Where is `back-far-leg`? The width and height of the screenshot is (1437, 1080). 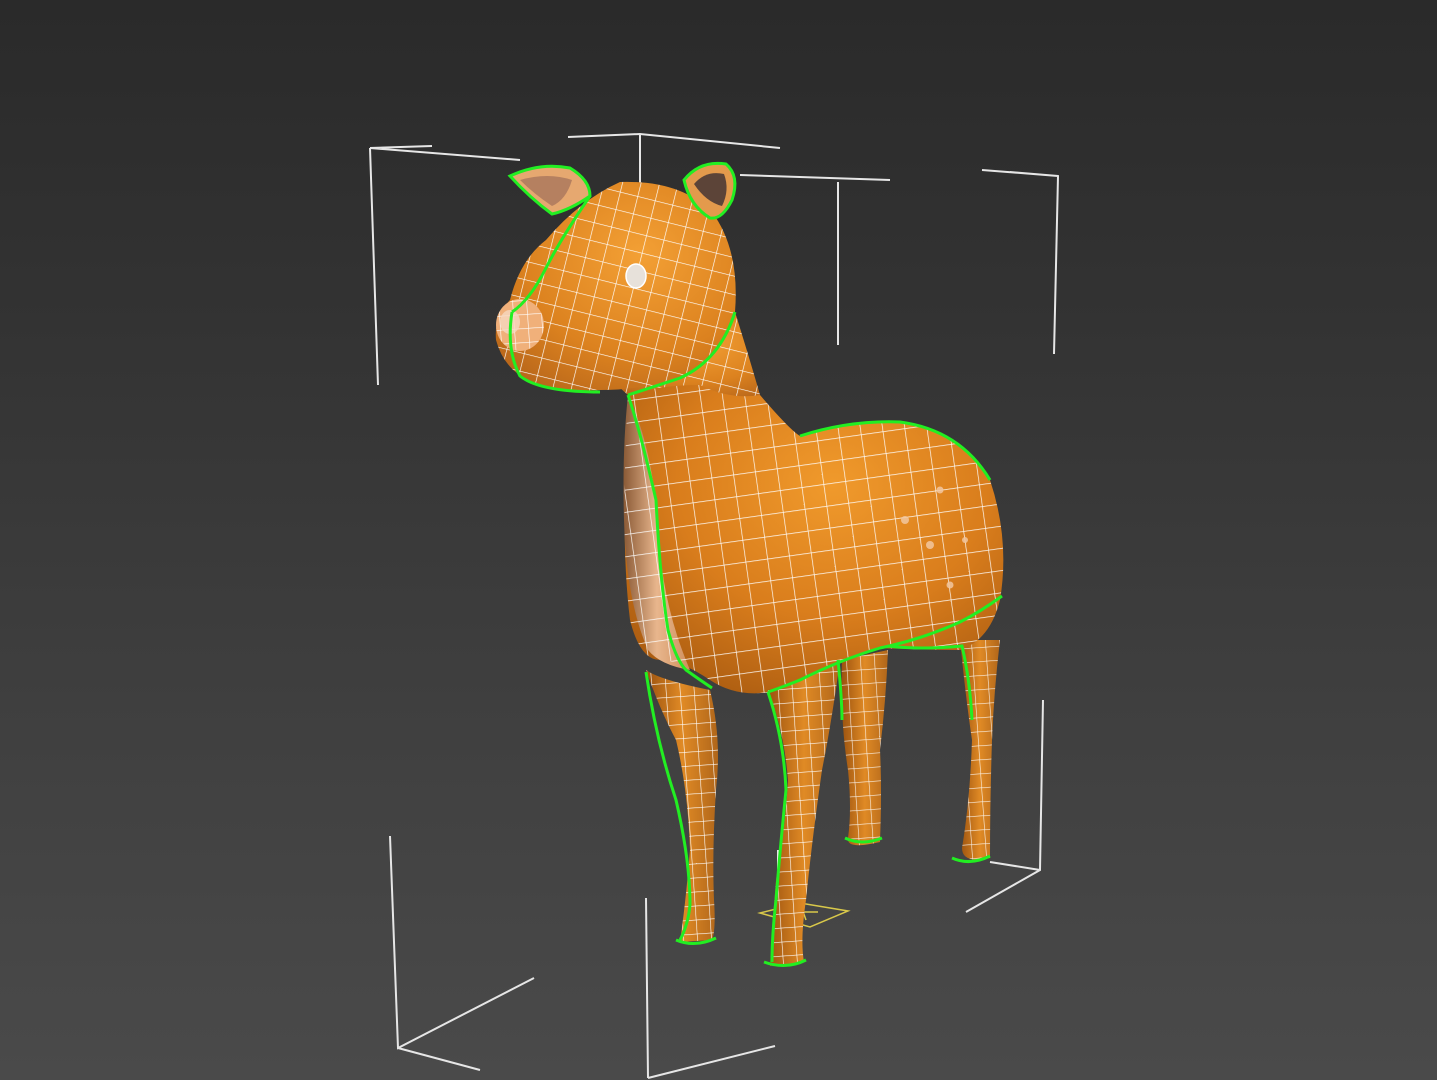
back-far-leg is located at coordinates (864, 748).